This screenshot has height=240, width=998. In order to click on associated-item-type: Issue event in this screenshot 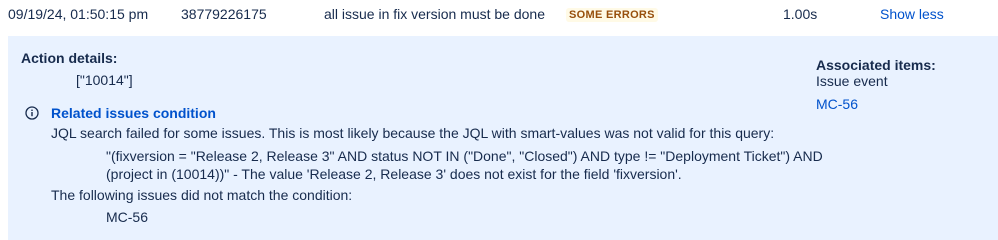, I will do `click(852, 81)`.